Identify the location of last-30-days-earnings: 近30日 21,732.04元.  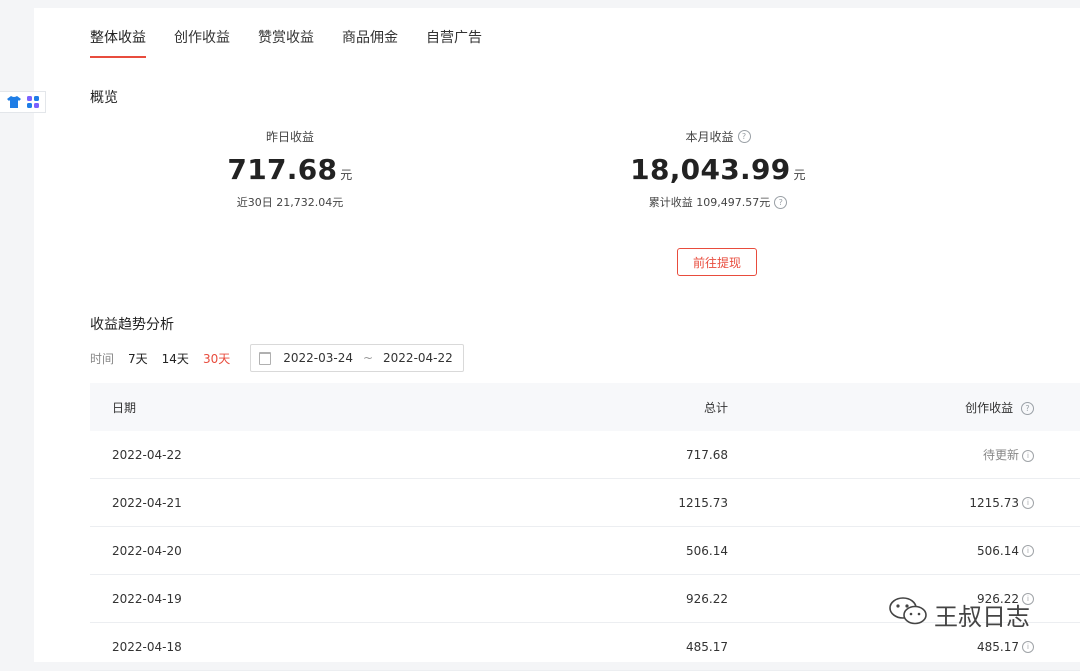
(290, 202).